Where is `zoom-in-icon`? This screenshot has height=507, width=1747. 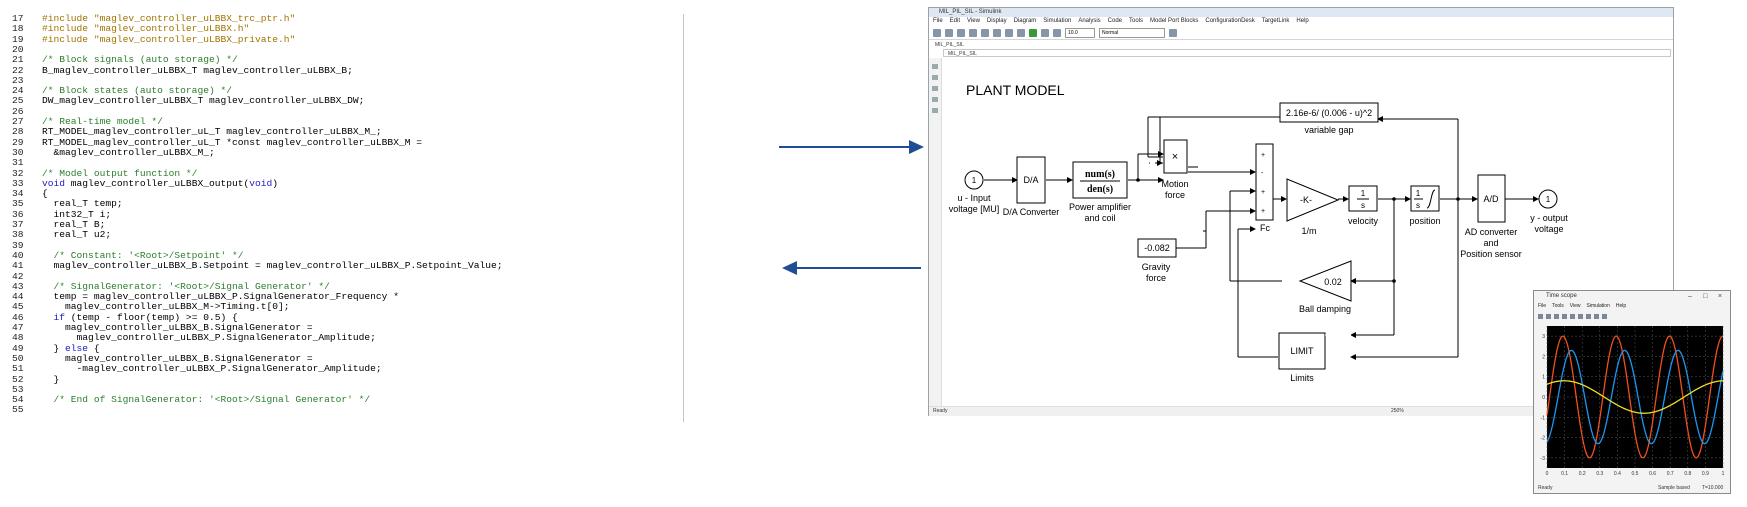
zoom-in-icon is located at coordinates (1572, 316).